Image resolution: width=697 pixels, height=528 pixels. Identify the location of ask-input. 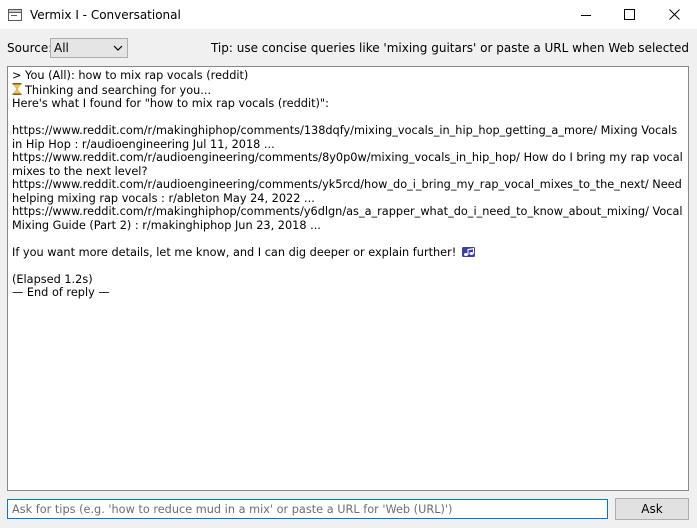
(307, 509).